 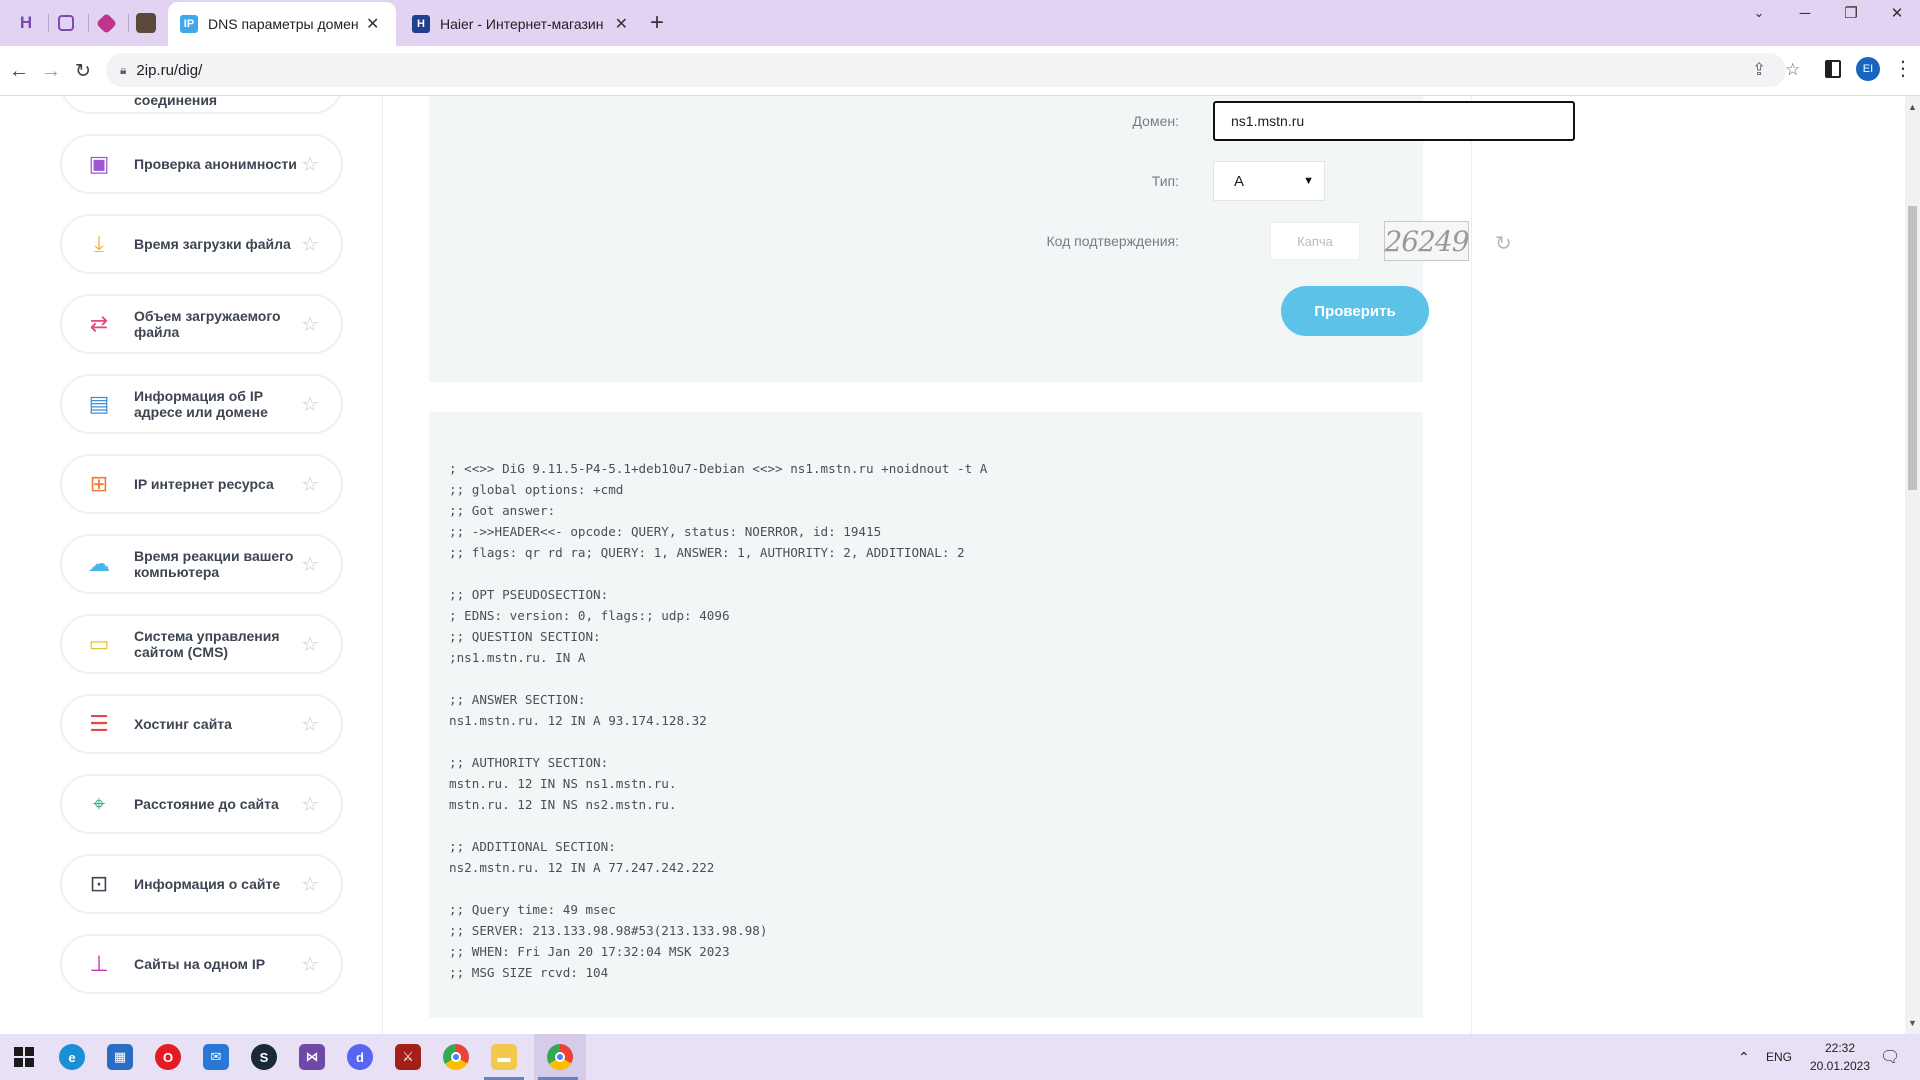 I want to click on pinned-tab-h: H, so click(x=26, y=23).